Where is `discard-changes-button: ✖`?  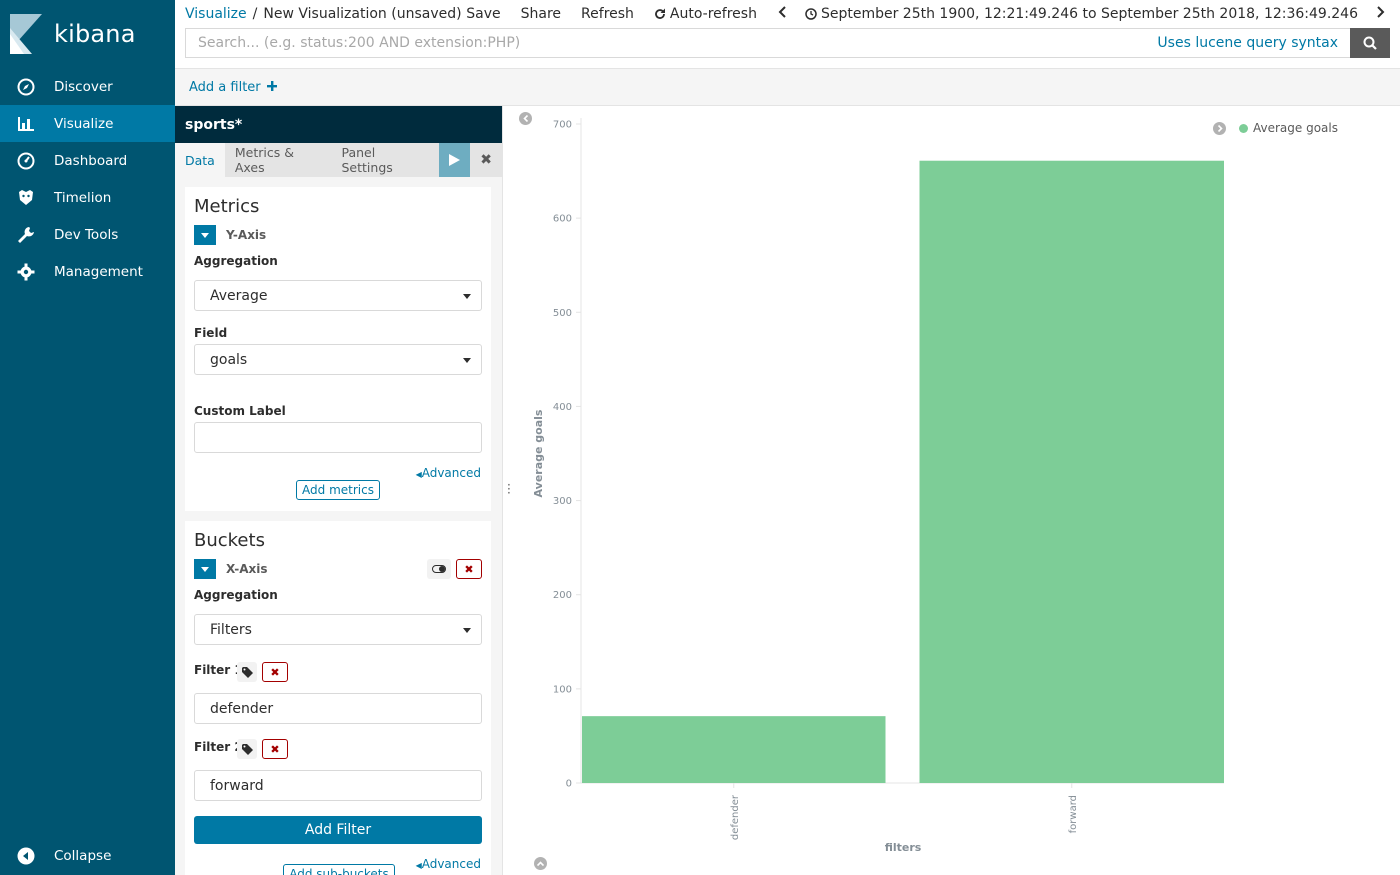
discard-changes-button: ✖ is located at coordinates (486, 160).